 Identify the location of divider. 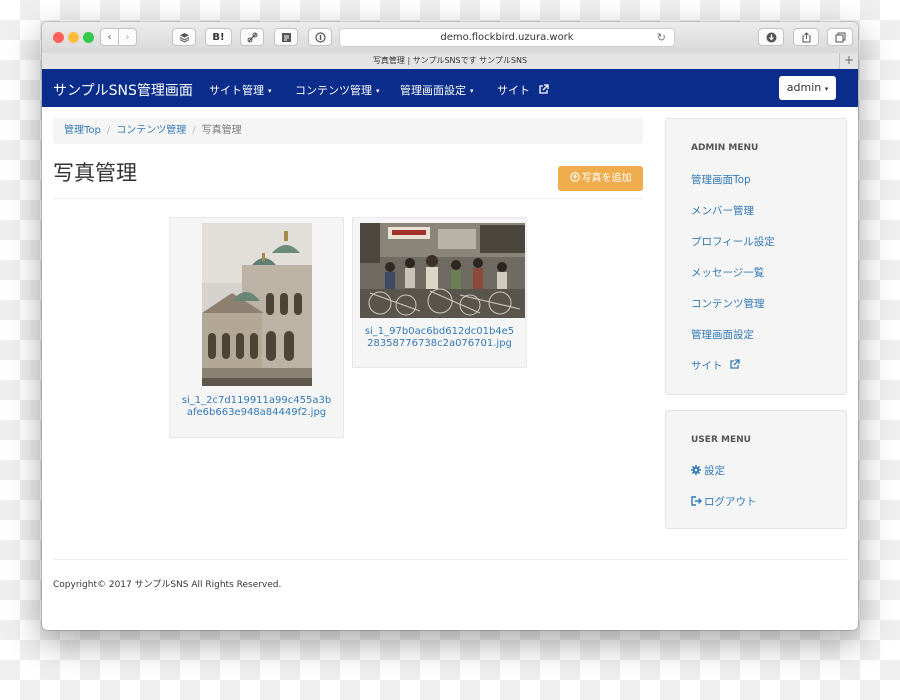
(348, 198).